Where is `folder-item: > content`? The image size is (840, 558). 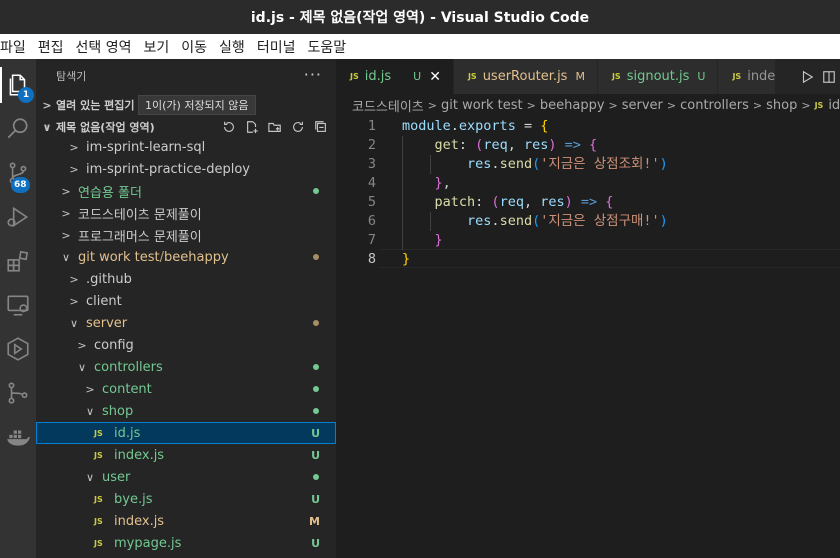 folder-item: > content is located at coordinates (186, 389).